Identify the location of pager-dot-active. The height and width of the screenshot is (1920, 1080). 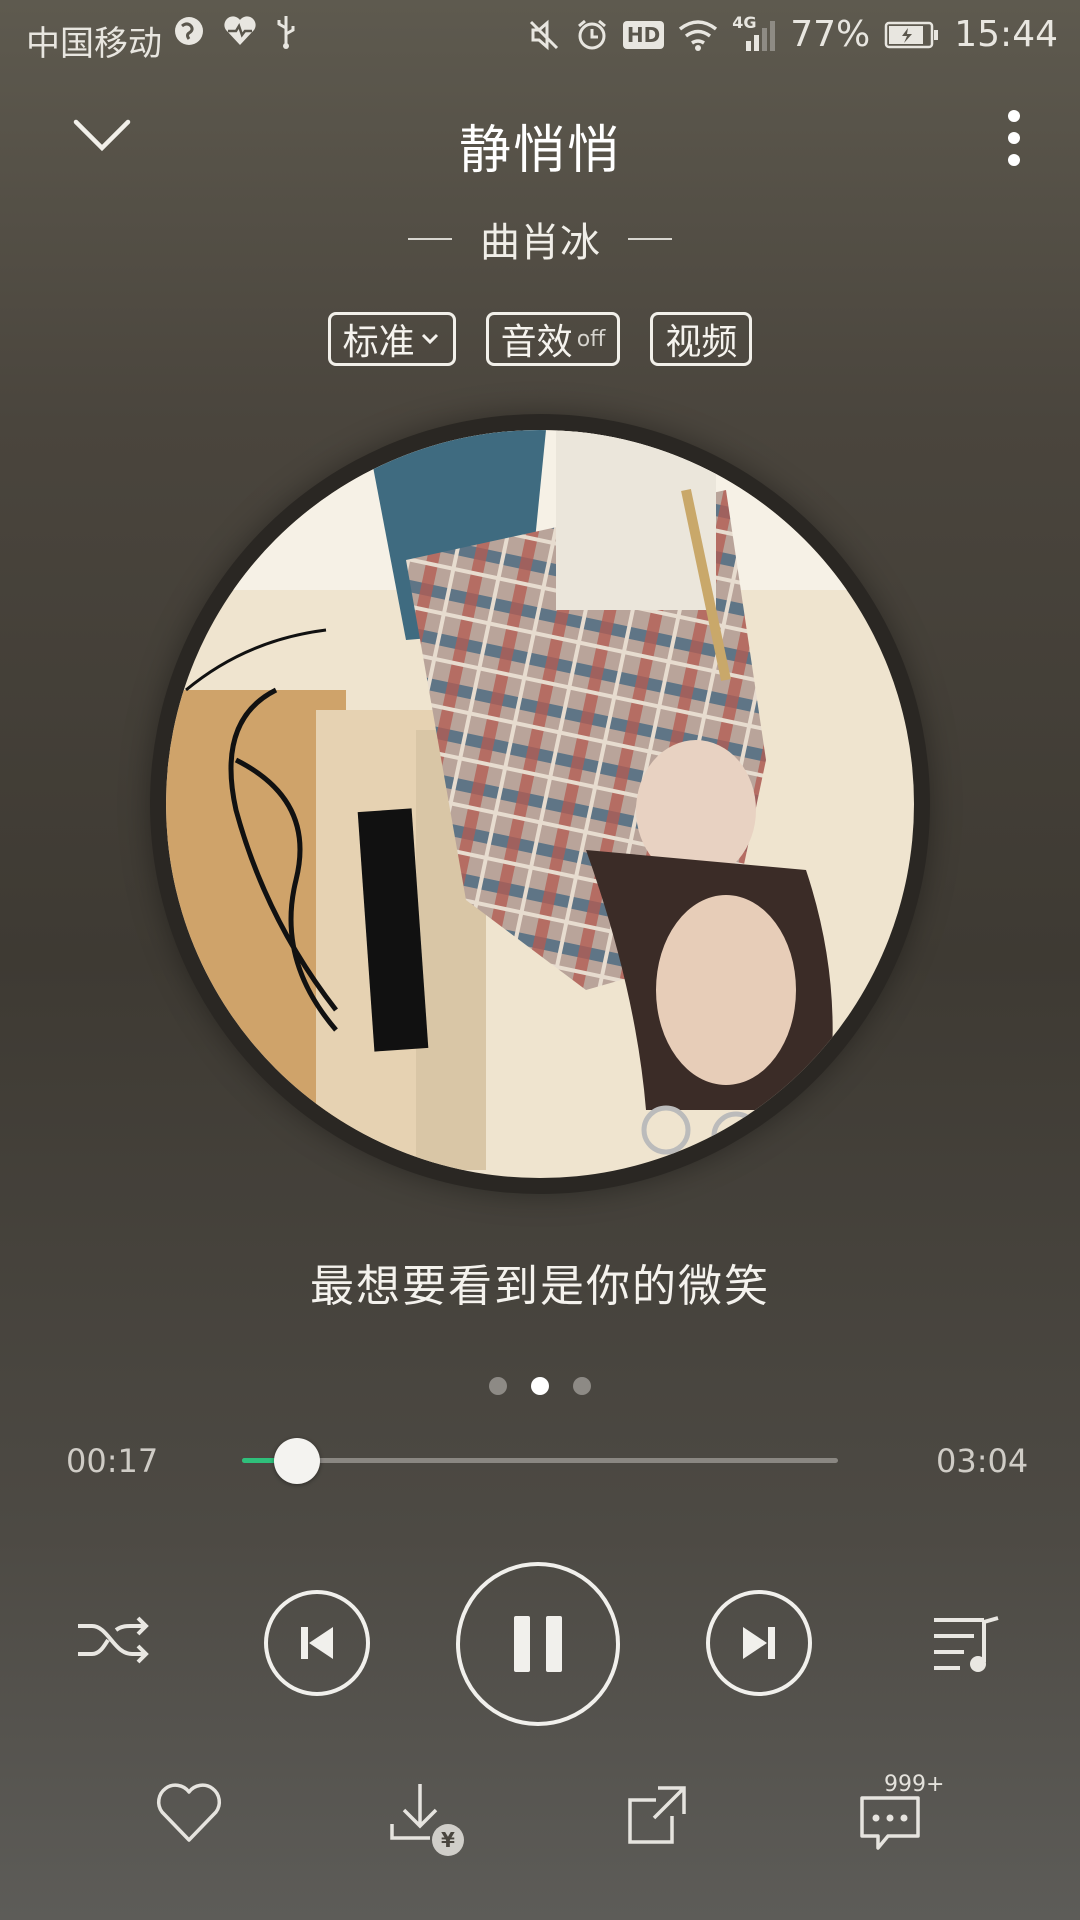
(540, 1386).